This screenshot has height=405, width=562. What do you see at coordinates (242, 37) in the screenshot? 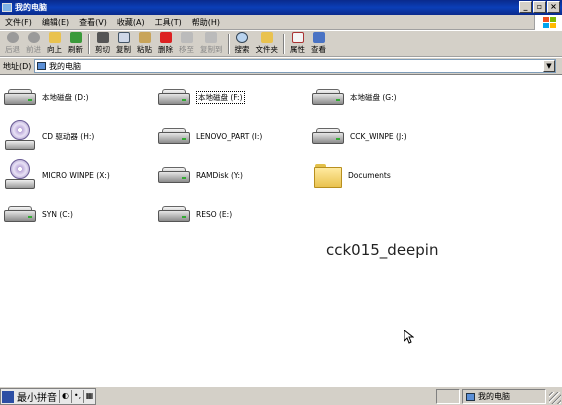
I see `search-icon` at bounding box center [242, 37].